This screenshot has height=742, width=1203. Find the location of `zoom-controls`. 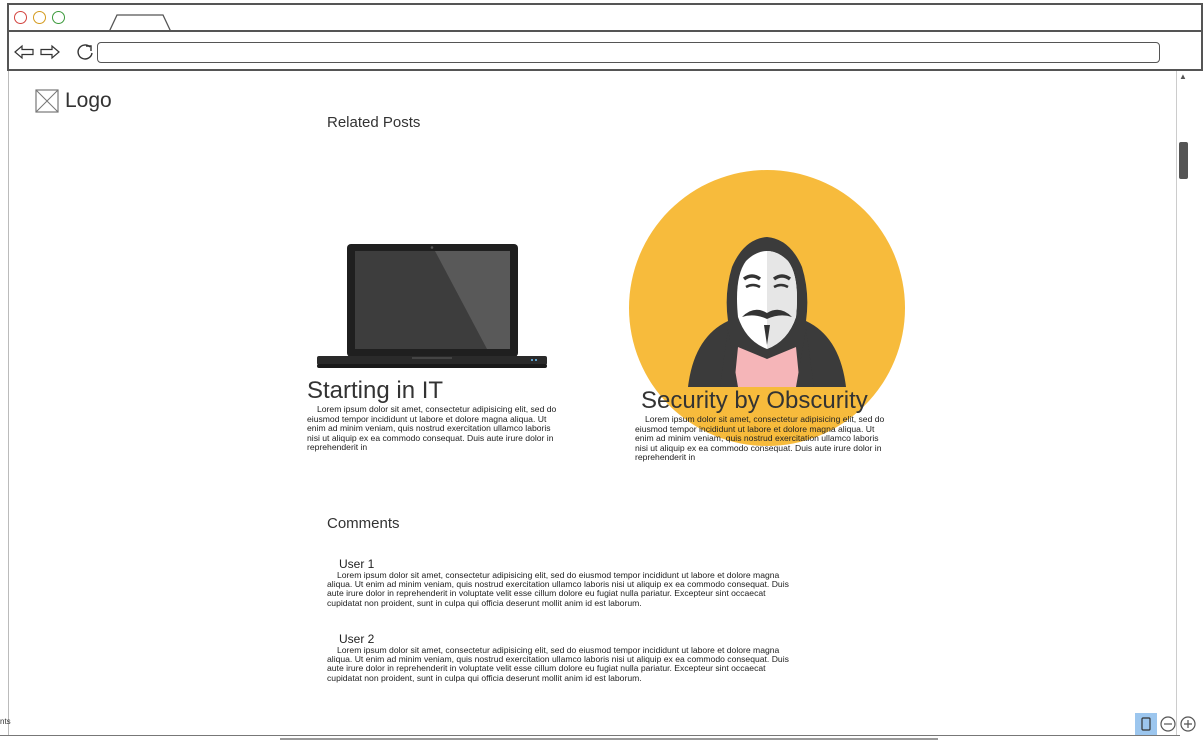

zoom-controls is located at coordinates (1166, 724).